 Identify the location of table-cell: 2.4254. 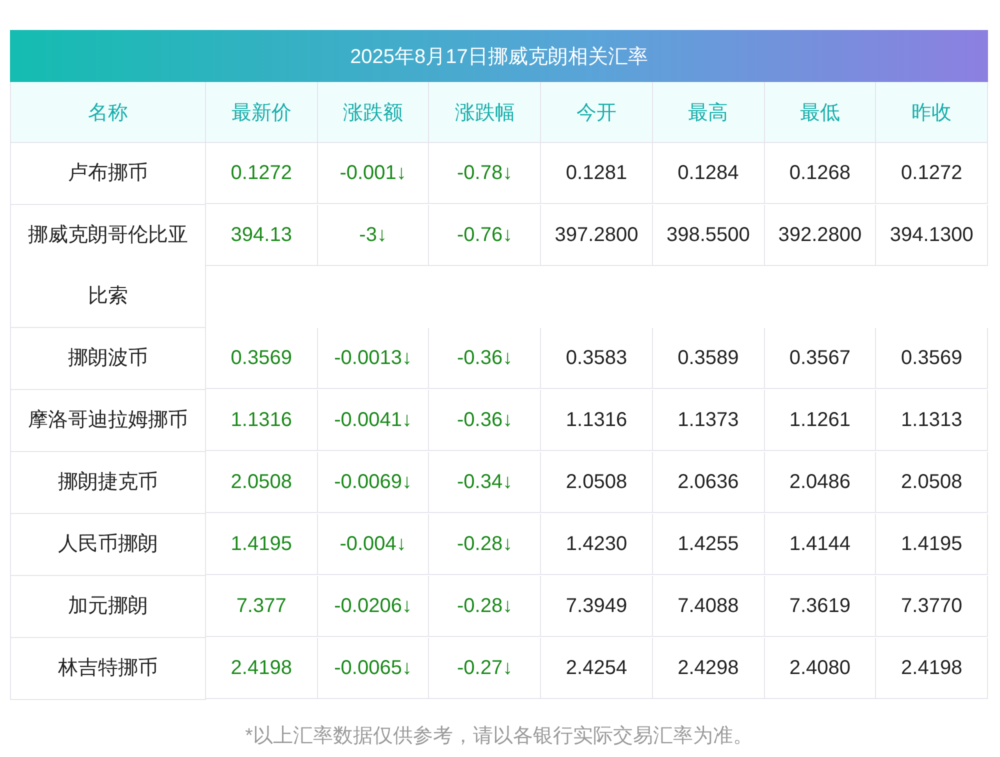
(597, 668).